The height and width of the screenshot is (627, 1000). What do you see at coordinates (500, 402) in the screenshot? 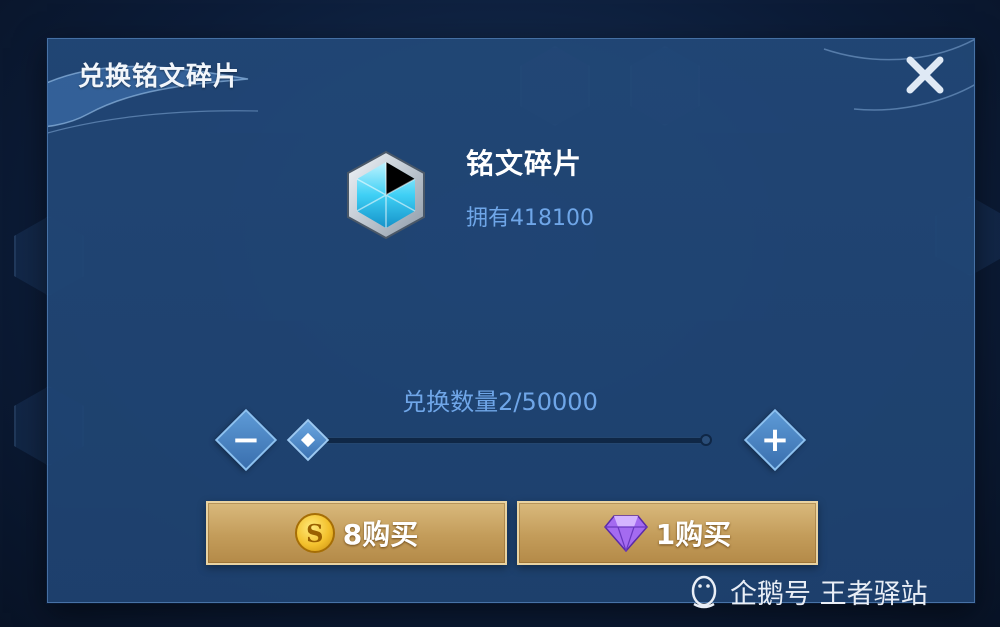
I see `exchange-quantity-label: 兑换数量2/50000` at bounding box center [500, 402].